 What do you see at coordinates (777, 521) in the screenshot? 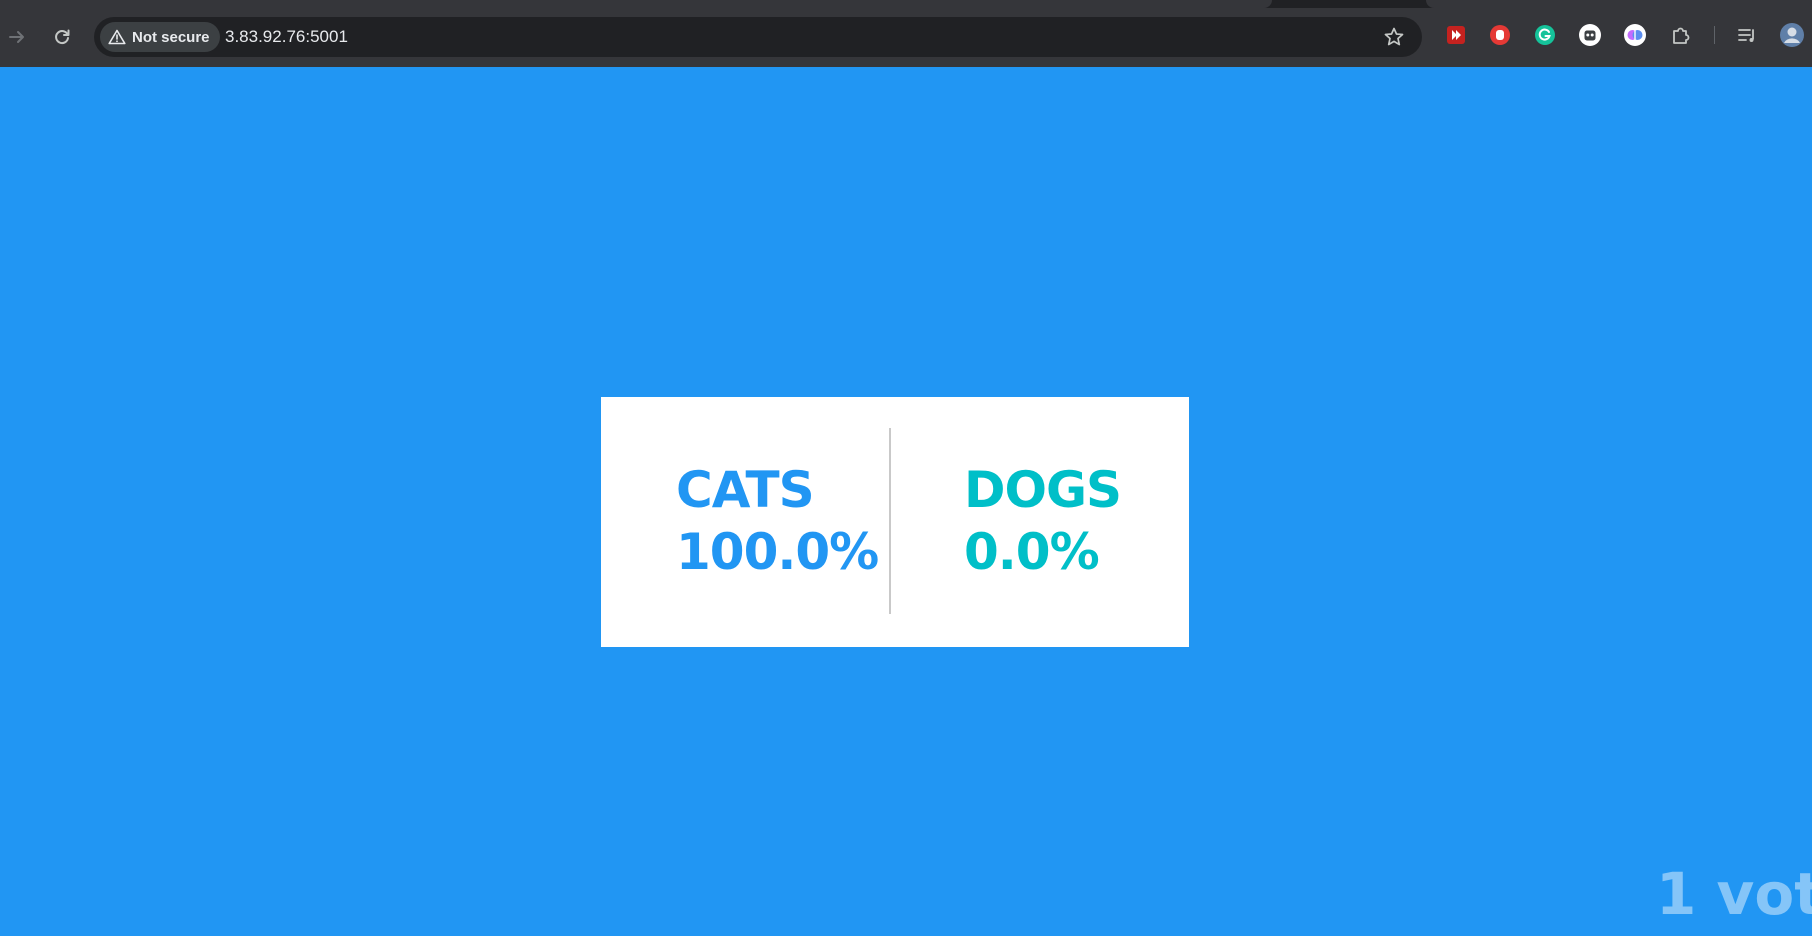
I see `result-option-a: CATS 100.0%` at bounding box center [777, 521].